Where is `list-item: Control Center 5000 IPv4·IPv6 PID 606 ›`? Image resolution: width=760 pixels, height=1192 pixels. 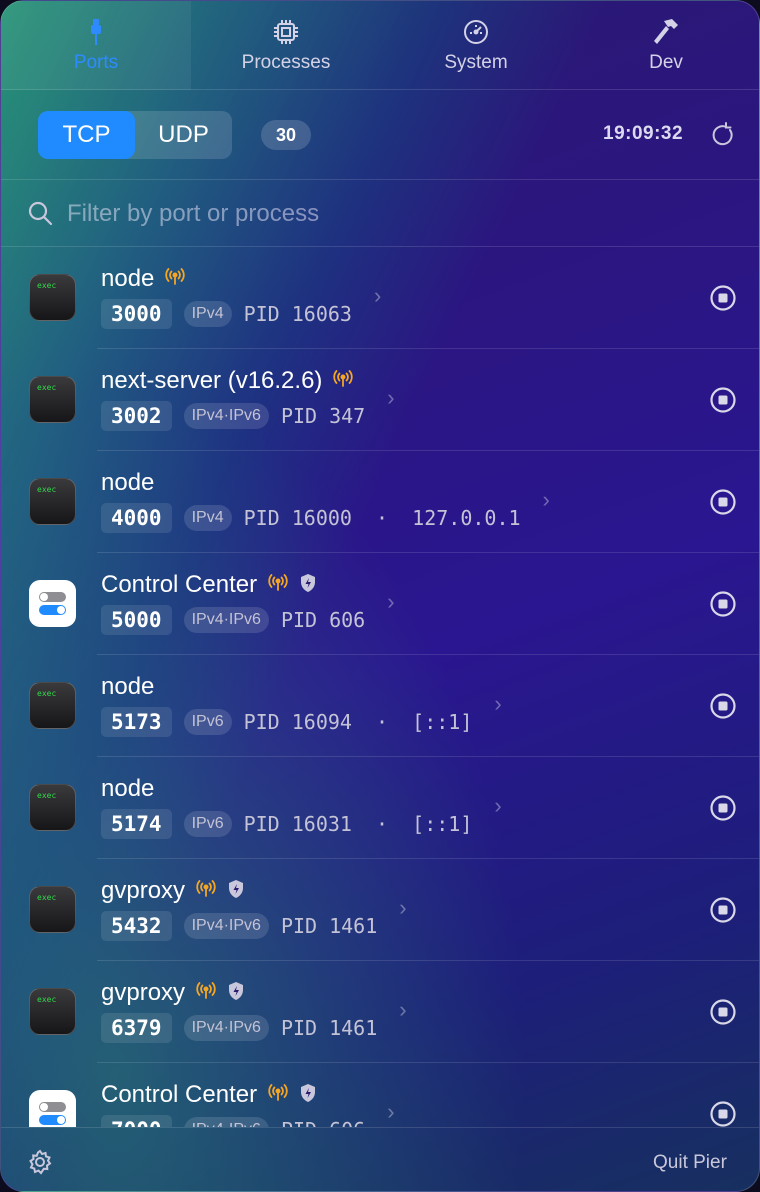 list-item: Control Center 5000 IPv4·IPv6 PID 606 › is located at coordinates (380, 604).